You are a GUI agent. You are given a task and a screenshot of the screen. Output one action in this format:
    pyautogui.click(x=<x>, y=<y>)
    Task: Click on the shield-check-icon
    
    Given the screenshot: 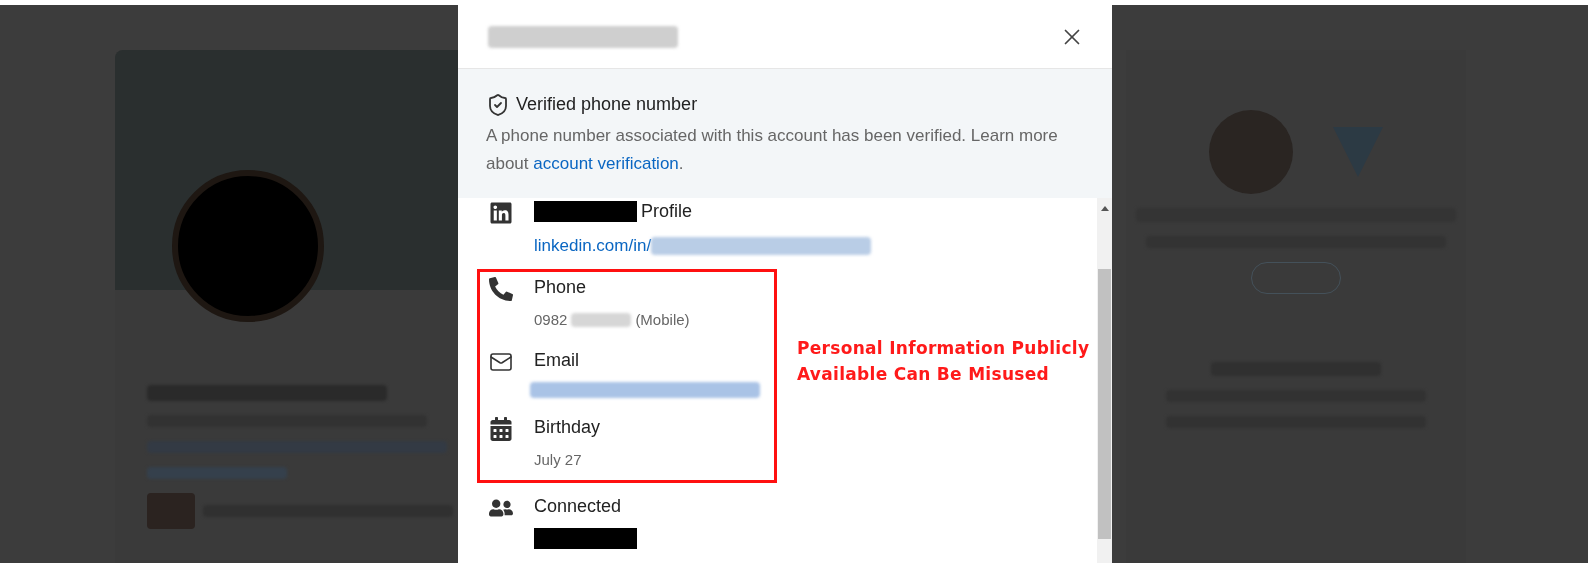 What is the action you would take?
    pyautogui.click(x=498, y=104)
    